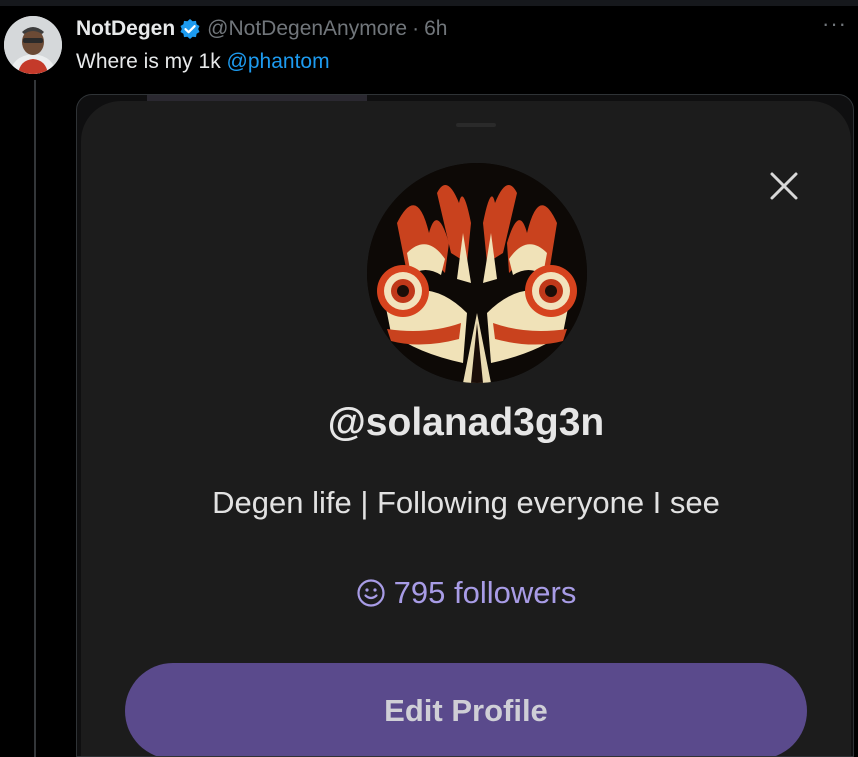 The width and height of the screenshot is (858, 757). I want to click on mention-link: @phantom, so click(278, 61).